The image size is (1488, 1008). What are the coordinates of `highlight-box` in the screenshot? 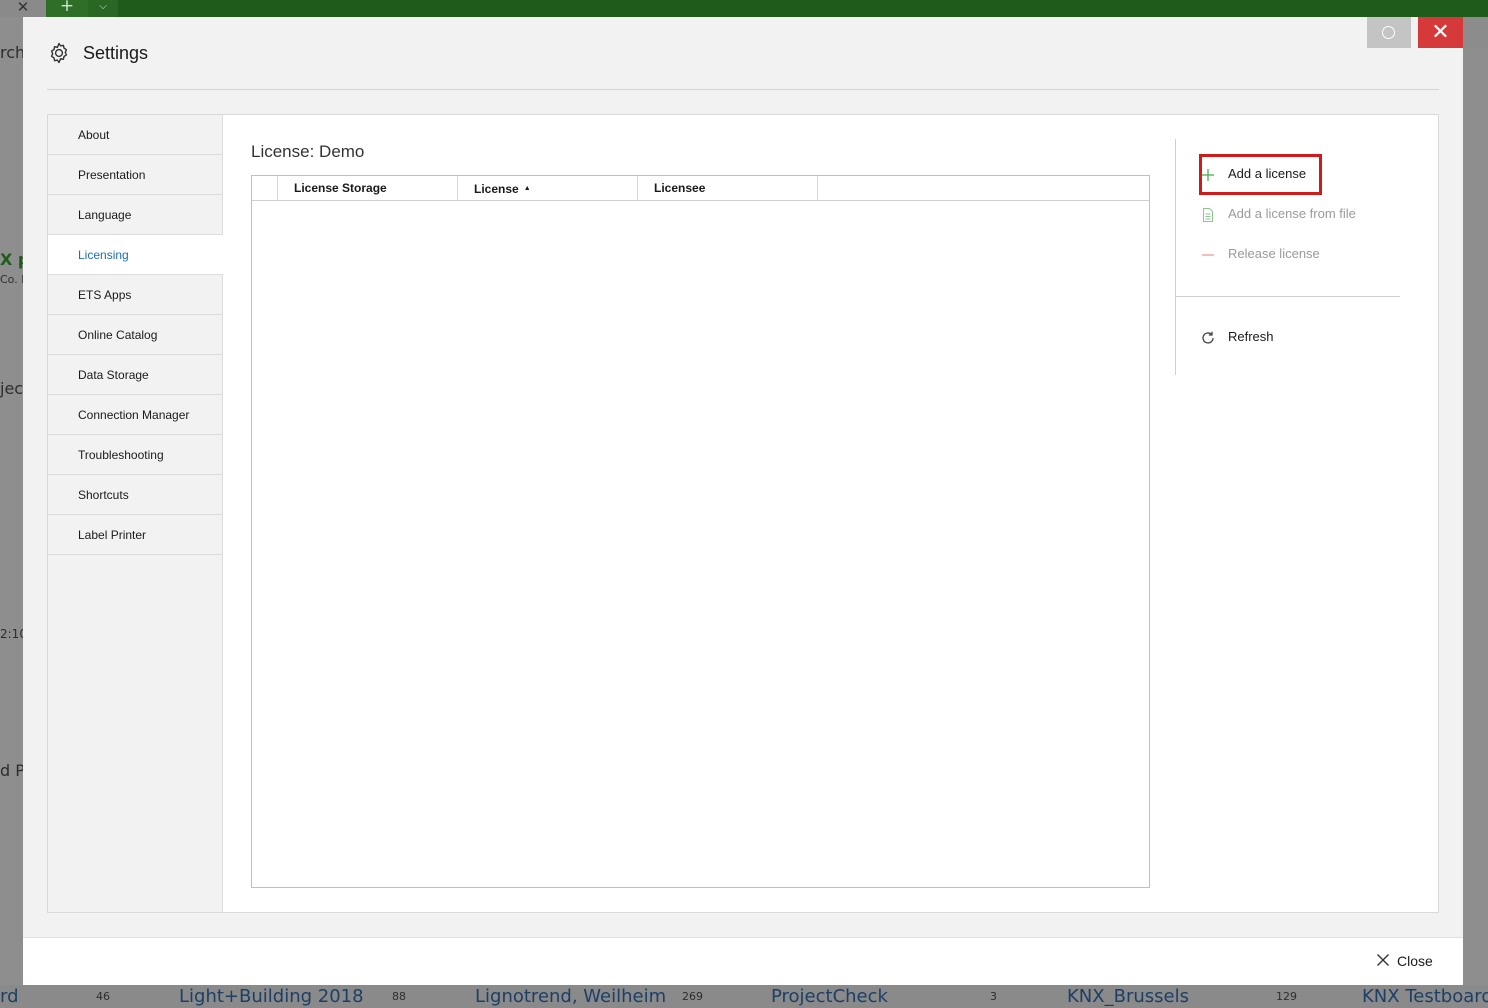 It's located at (1260, 174).